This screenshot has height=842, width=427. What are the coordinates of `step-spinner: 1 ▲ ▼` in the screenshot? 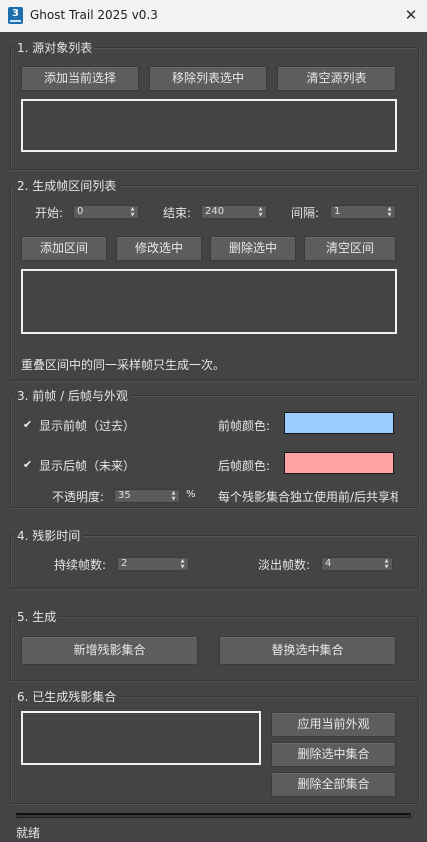 It's located at (363, 212).